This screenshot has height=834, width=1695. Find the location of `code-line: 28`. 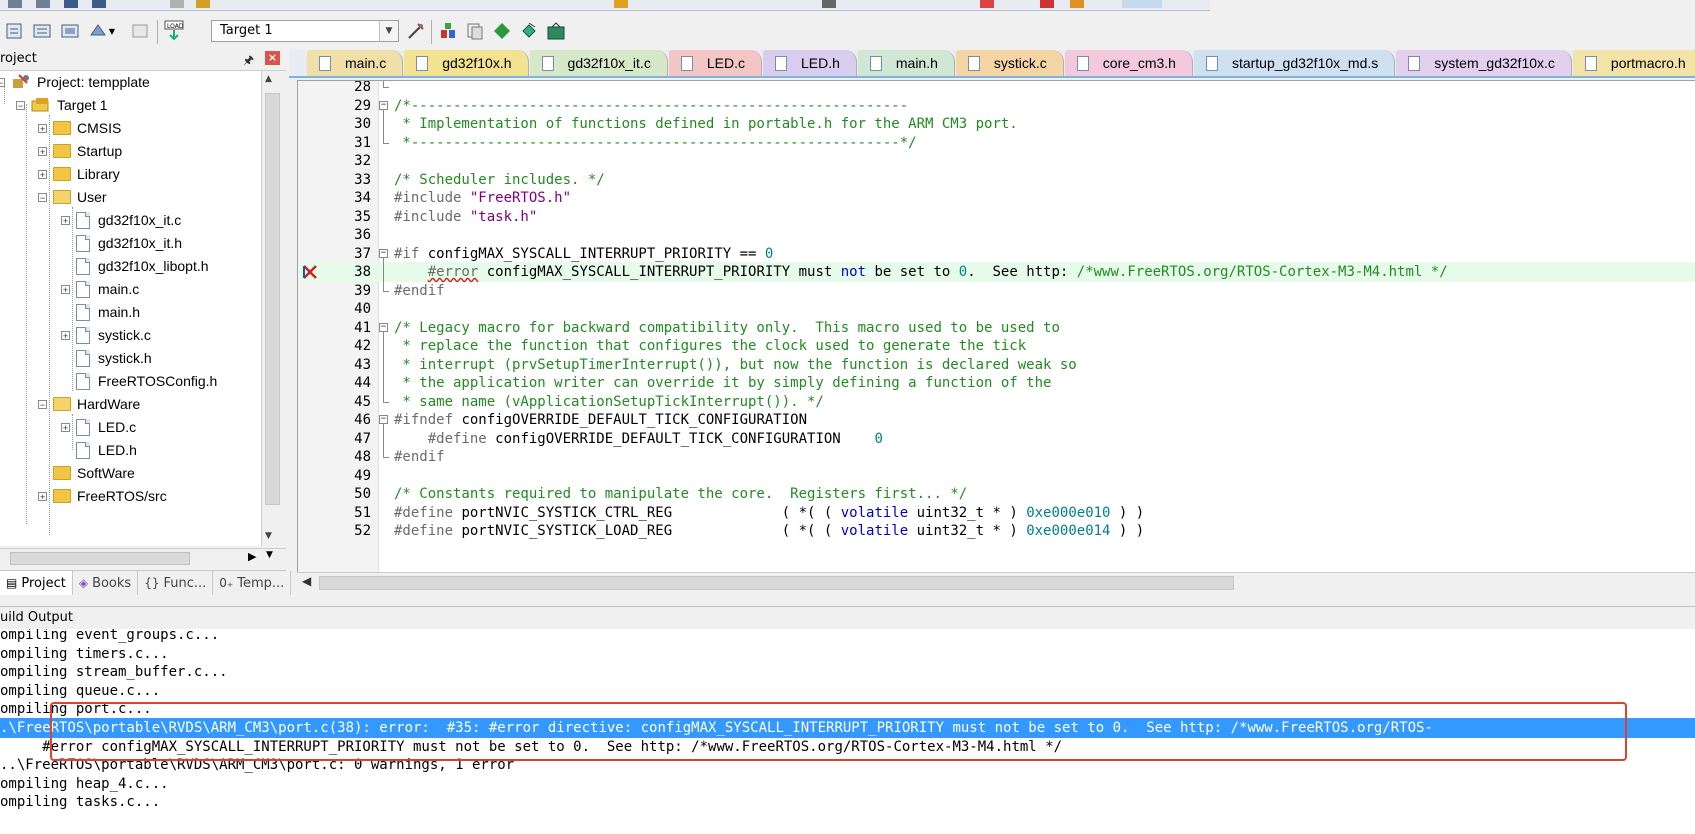

code-line: 28 is located at coordinates (996, 89).